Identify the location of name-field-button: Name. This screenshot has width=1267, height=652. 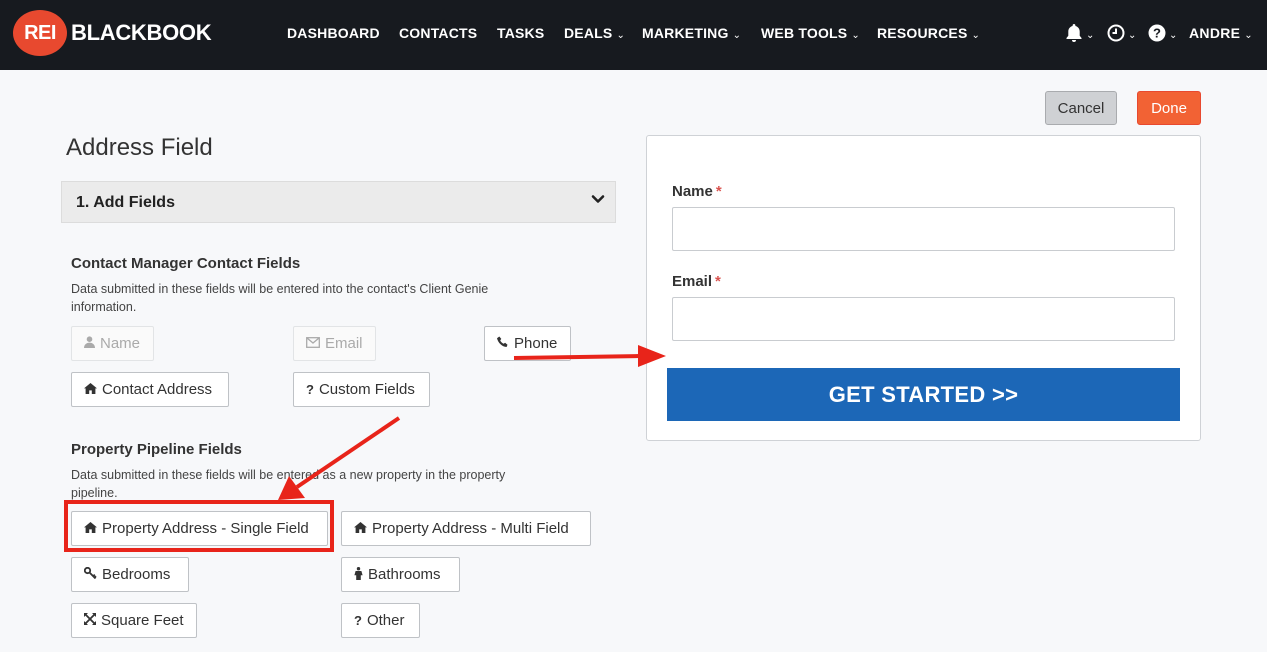
(112, 343).